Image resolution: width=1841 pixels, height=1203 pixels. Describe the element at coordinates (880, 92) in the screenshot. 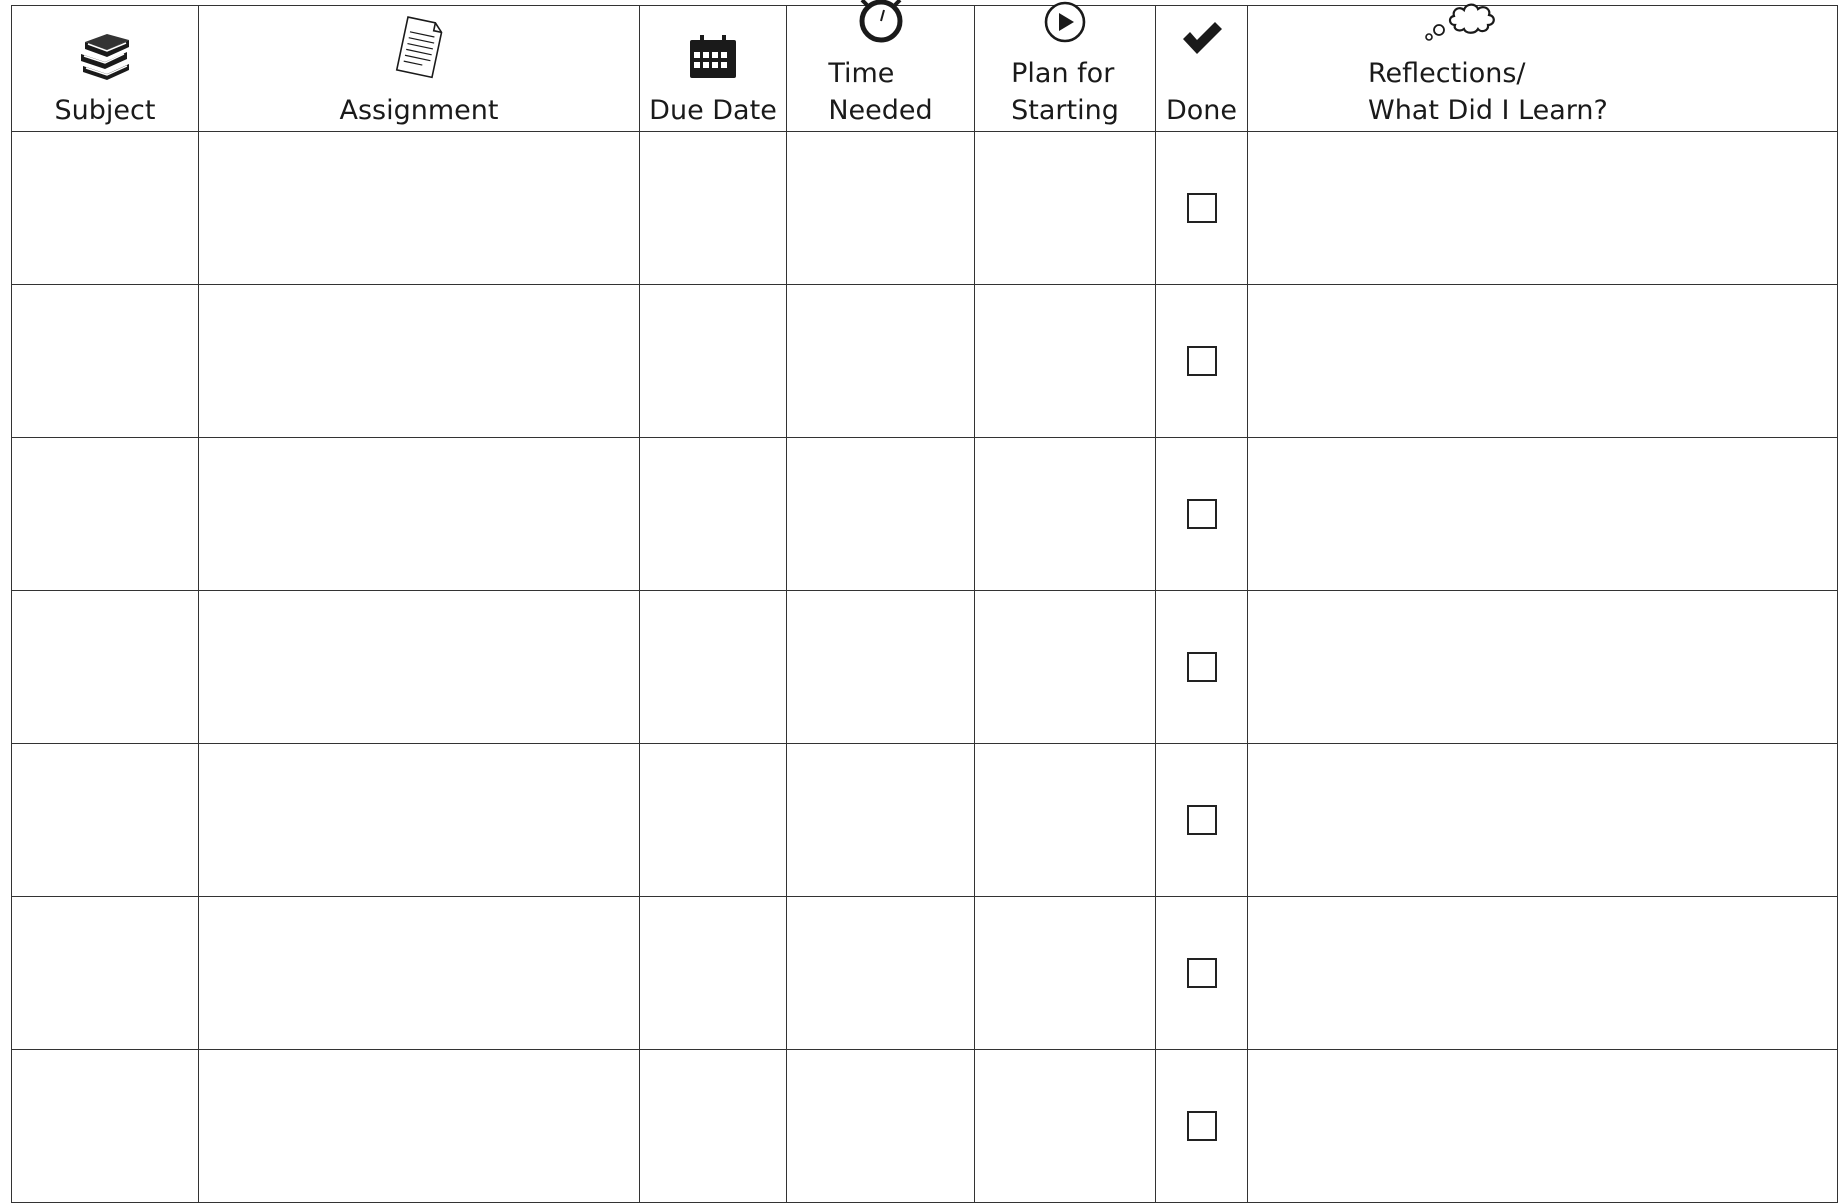

I see `time-needed-column-label: Time Needed` at that location.